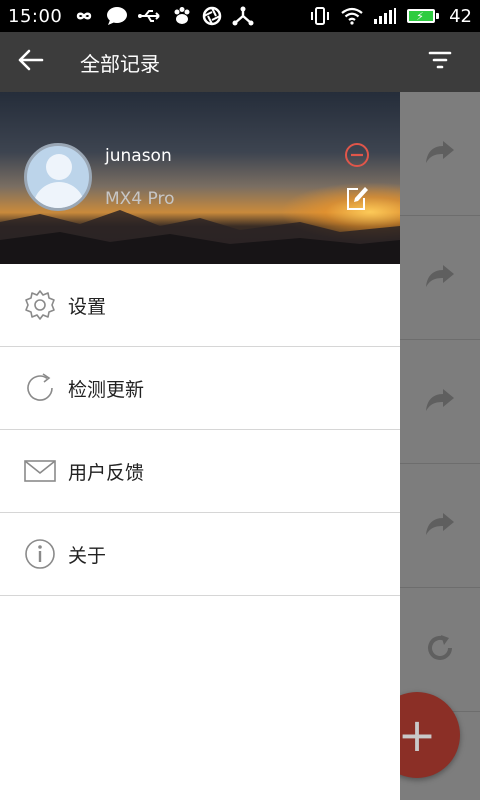 Image resolution: width=480 pixels, height=800 pixels. Describe the element at coordinates (34, 305) in the screenshot. I see `gear-icon` at that location.